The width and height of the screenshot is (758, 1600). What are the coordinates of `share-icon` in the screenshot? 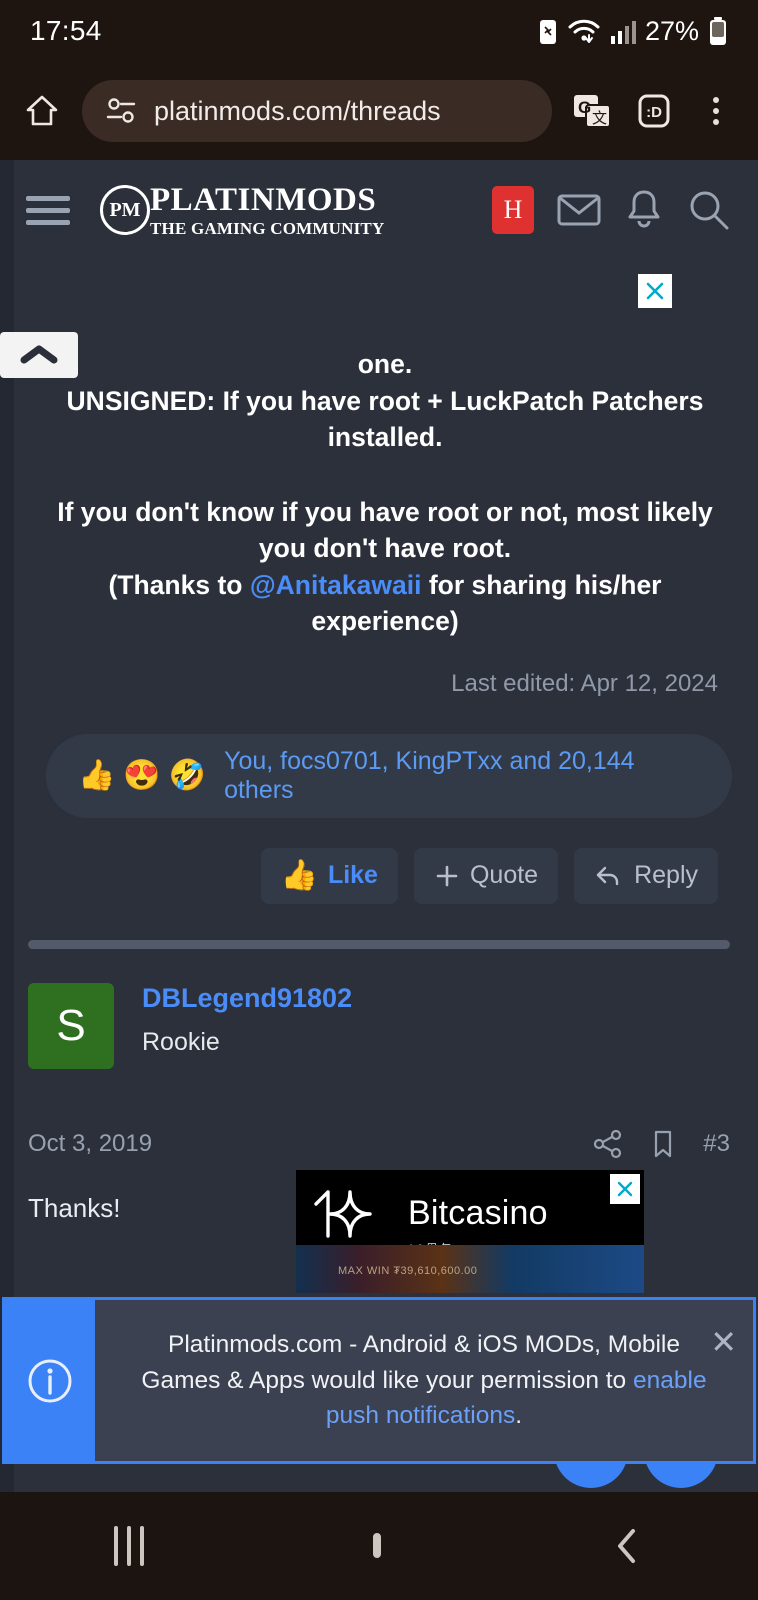 It's located at (608, 1144).